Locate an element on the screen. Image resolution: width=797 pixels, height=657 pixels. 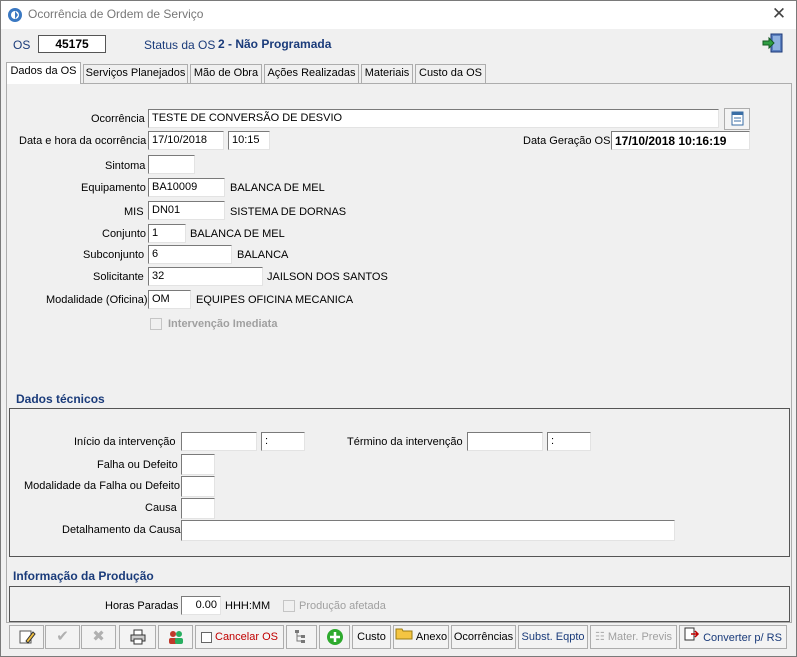
mis-desc: SISTEMA DE DORNAS is located at coordinates (288, 212).